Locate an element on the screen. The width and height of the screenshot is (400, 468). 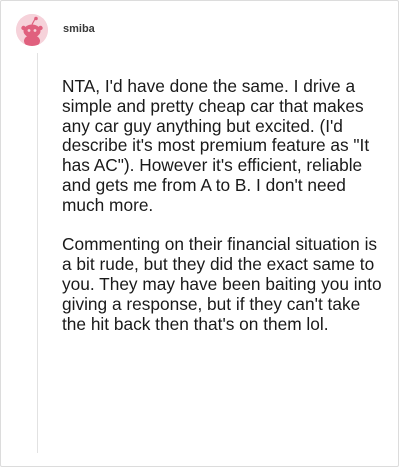
pink-reddit-snoo-avatar-icon is located at coordinates (32, 30).